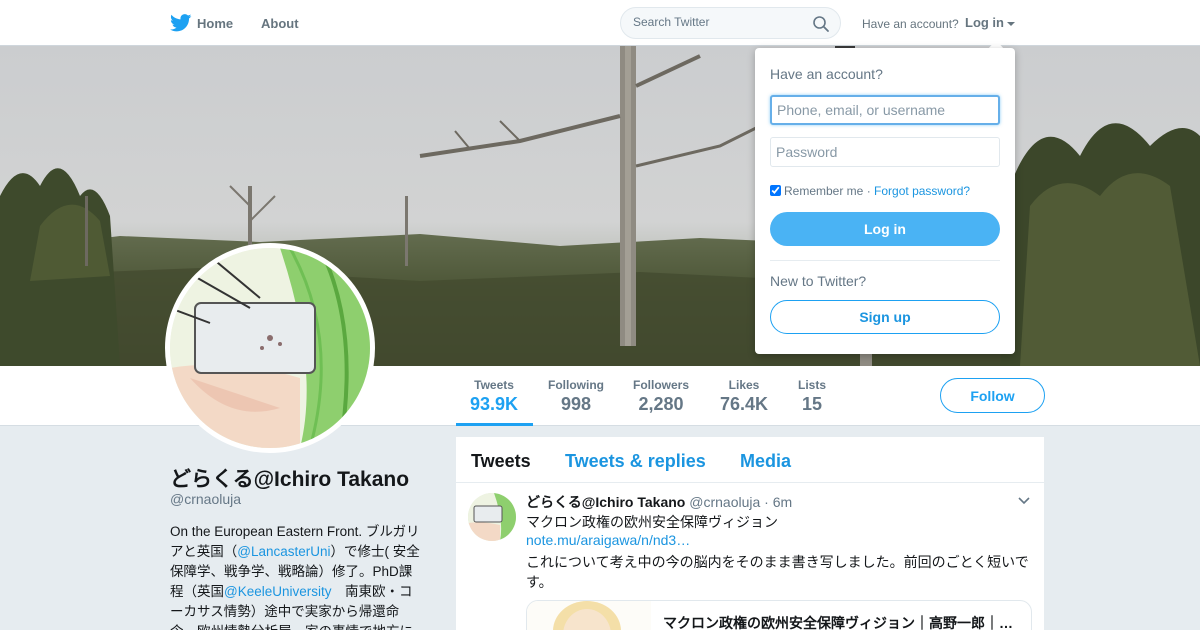 Image resolution: width=1200 pixels, height=630 pixels. Describe the element at coordinates (181, 23) in the screenshot. I see `twitter-bird-icon` at that location.